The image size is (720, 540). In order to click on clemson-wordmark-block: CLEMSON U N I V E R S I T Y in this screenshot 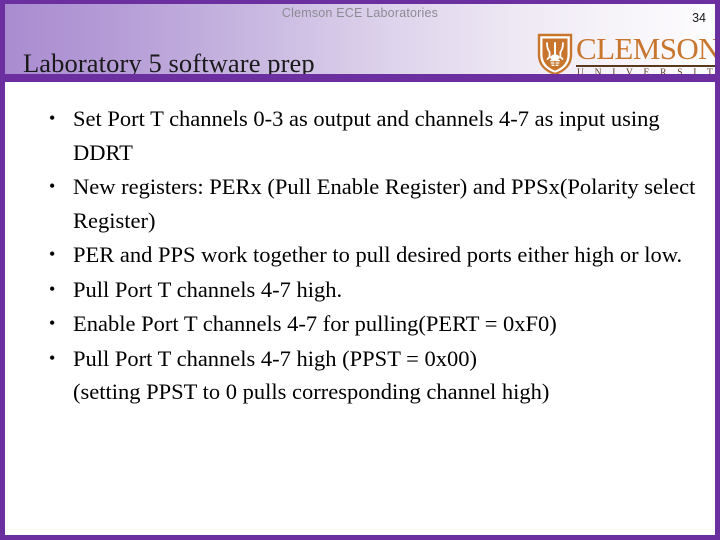, I will do `click(648, 55)`.